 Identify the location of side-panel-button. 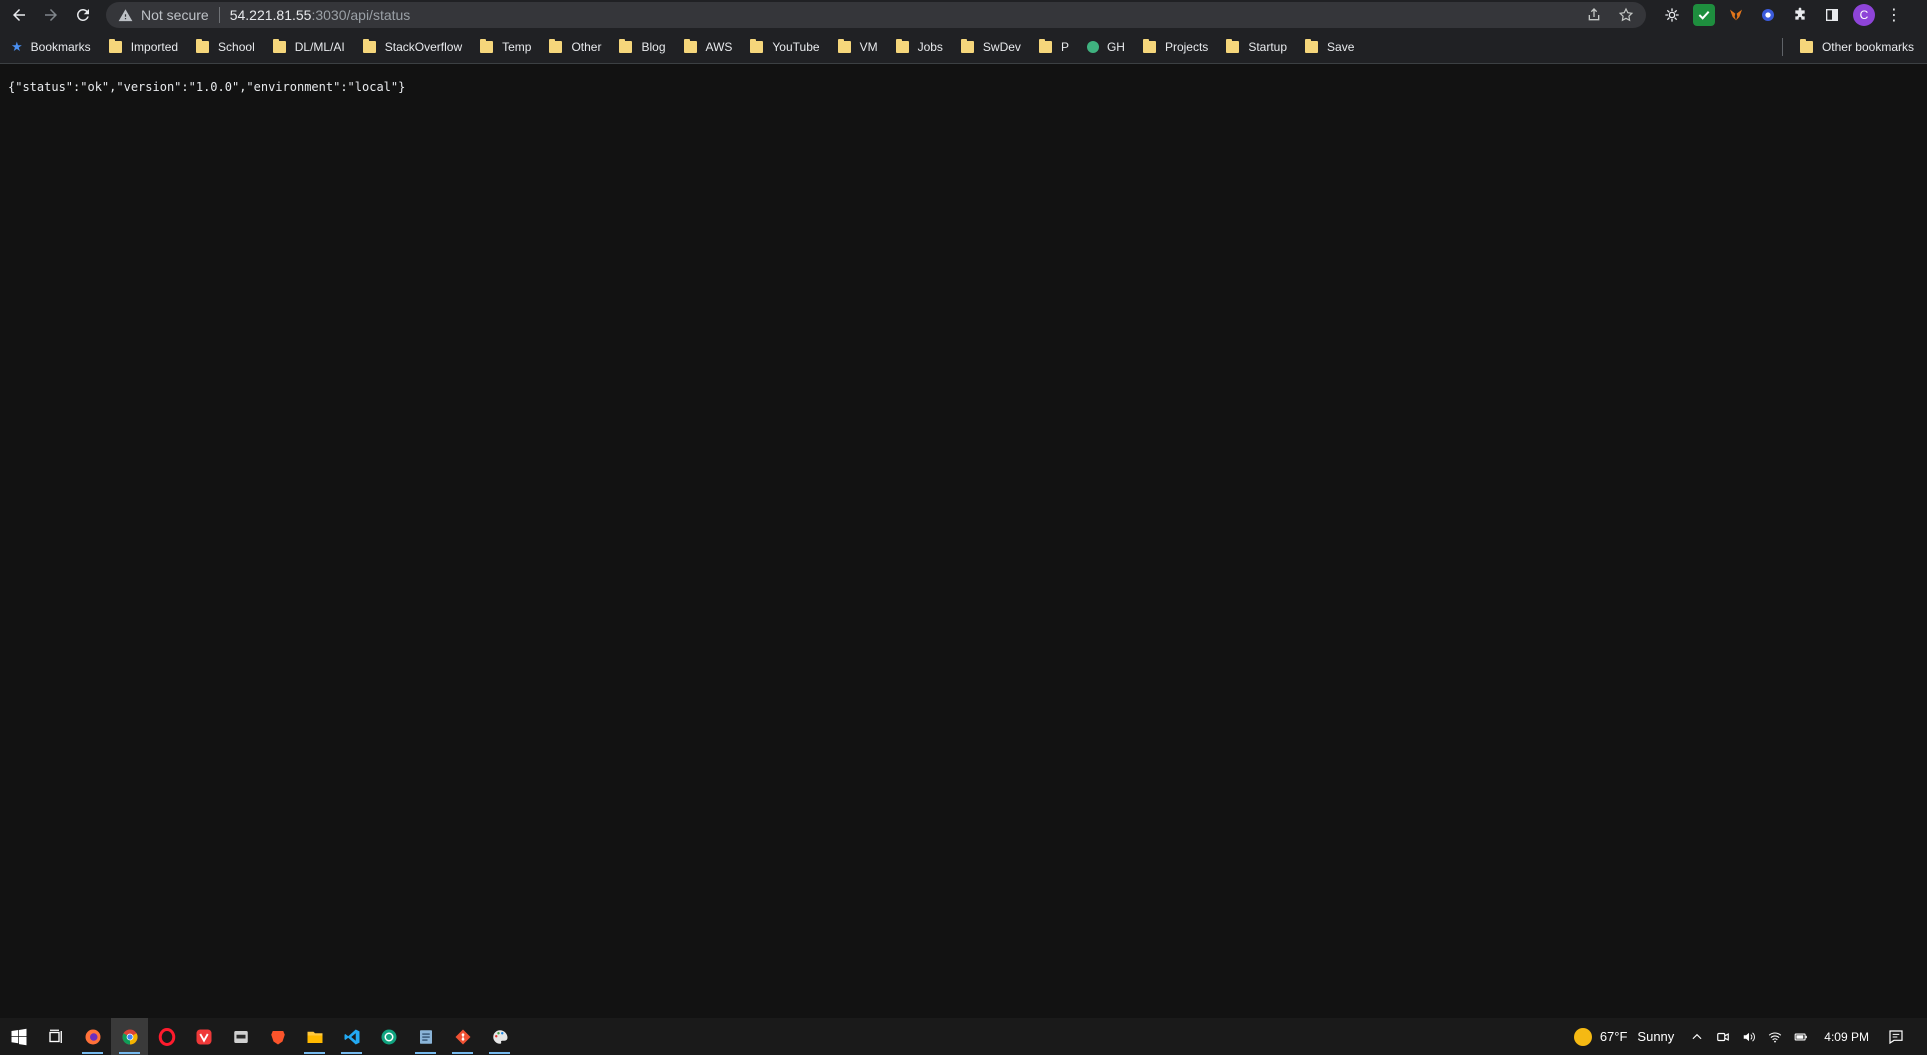
(1832, 15).